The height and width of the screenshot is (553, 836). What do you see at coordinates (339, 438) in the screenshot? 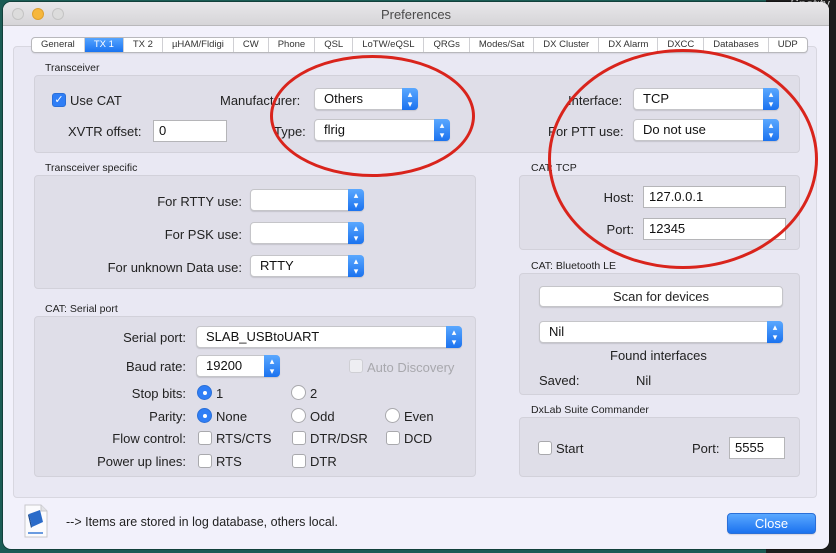
I see `flow-dtr-dsr-label: DTR/DSR` at bounding box center [339, 438].